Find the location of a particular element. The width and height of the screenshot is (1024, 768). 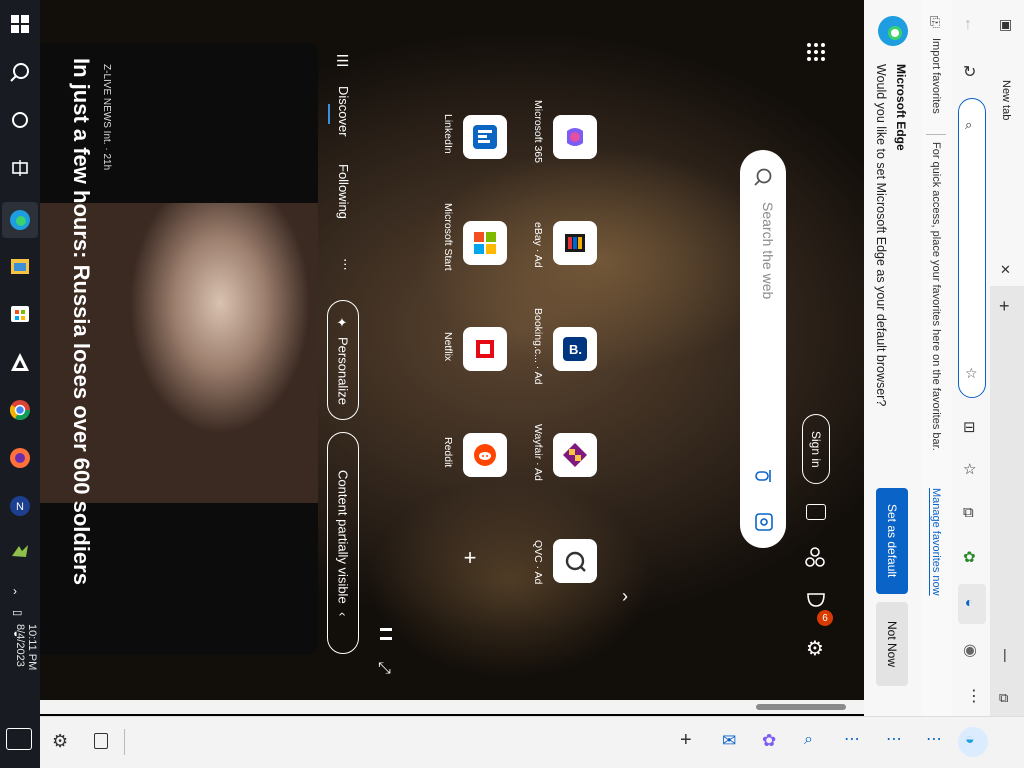

sidebar-settings-icon: ⚙ is located at coordinates (60, 741).